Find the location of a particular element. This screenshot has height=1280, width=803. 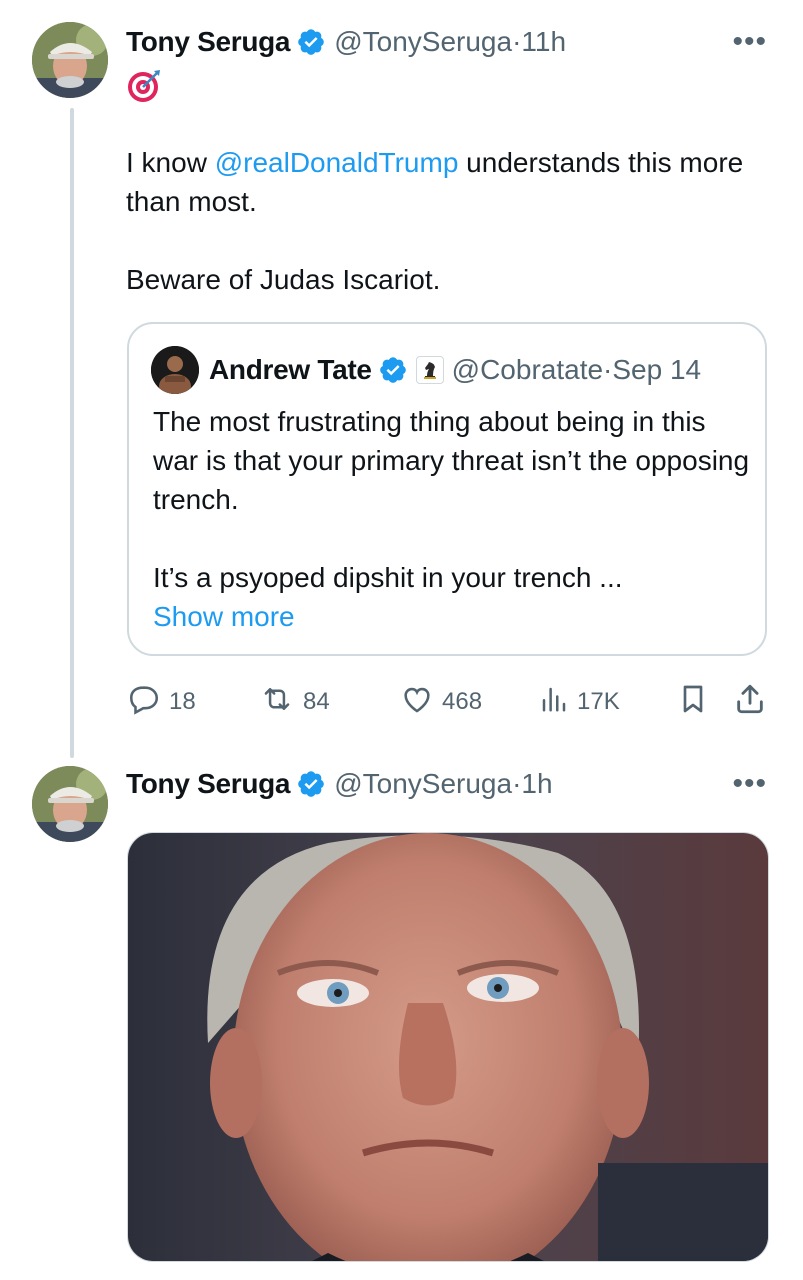

reply-button: 18 is located at coordinates (161, 702).